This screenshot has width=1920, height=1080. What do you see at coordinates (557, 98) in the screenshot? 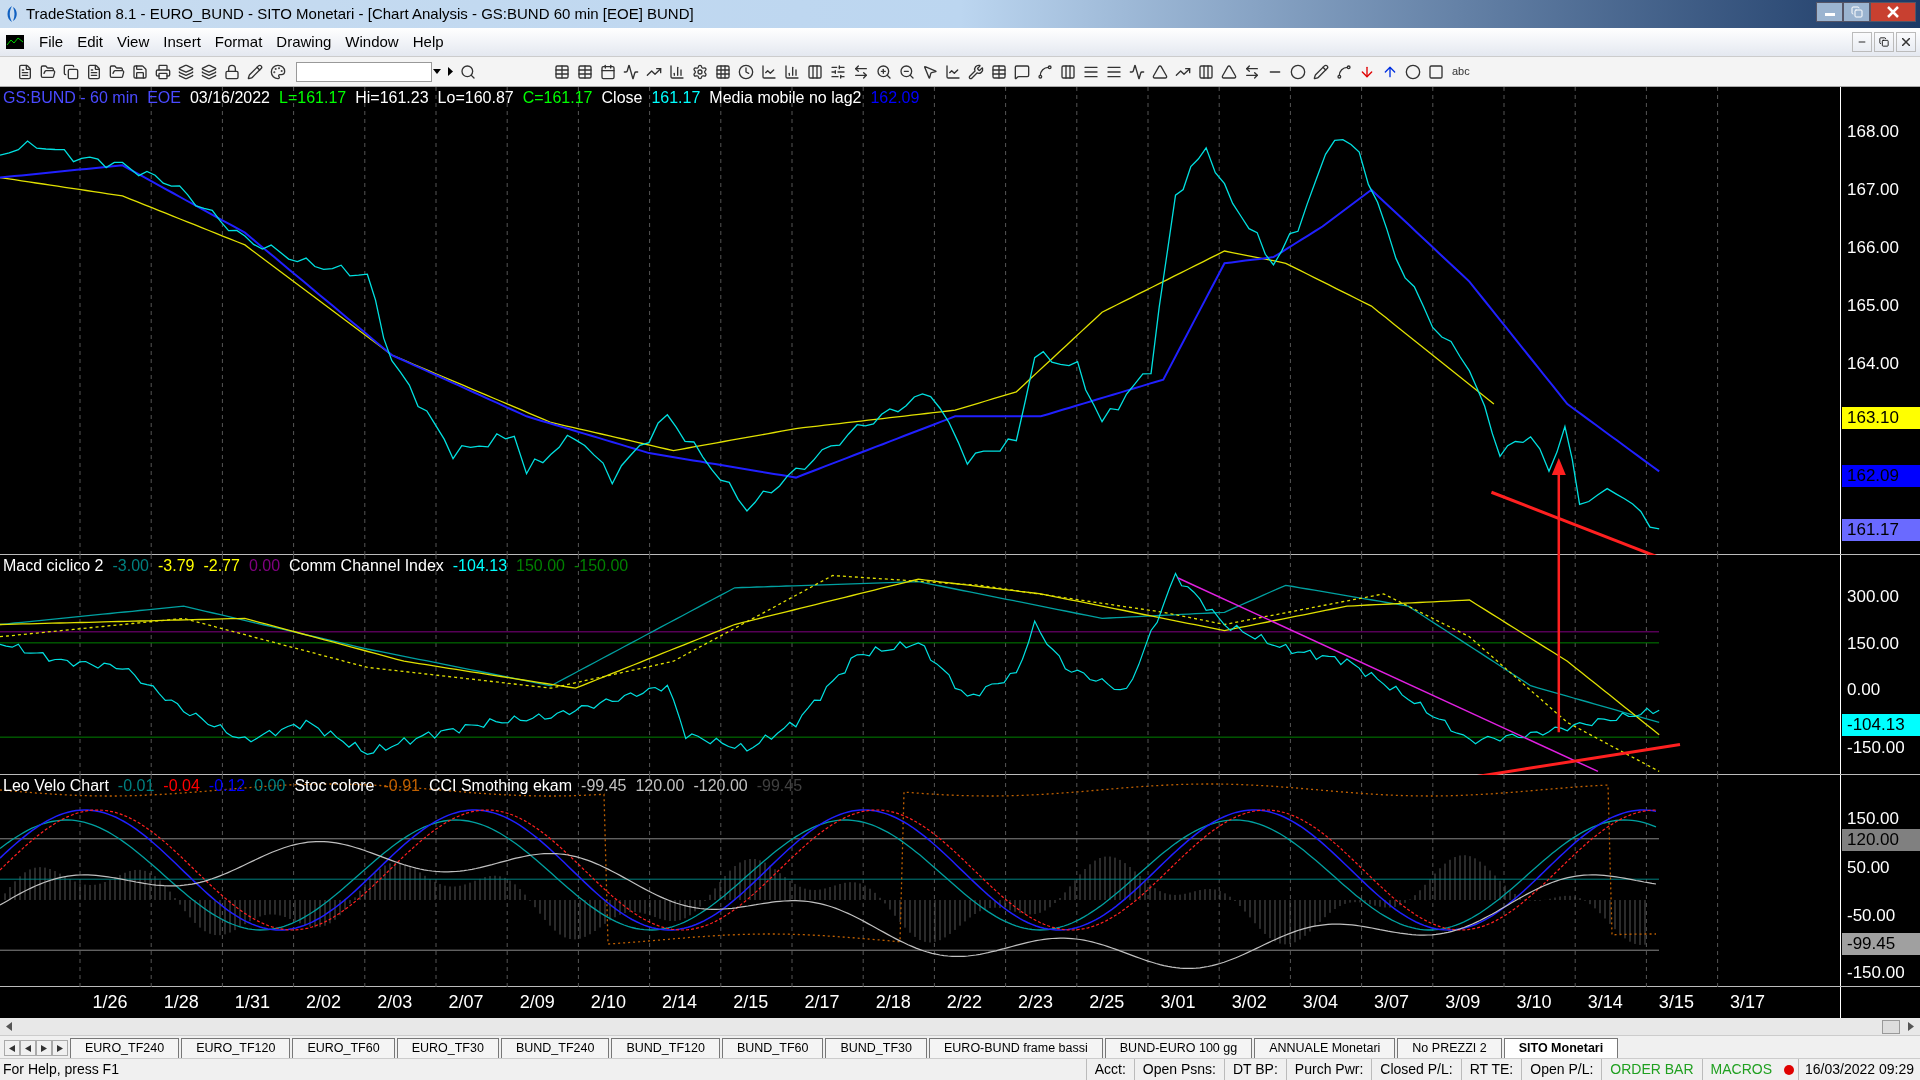
I see `legend-text: C=161.17` at bounding box center [557, 98].